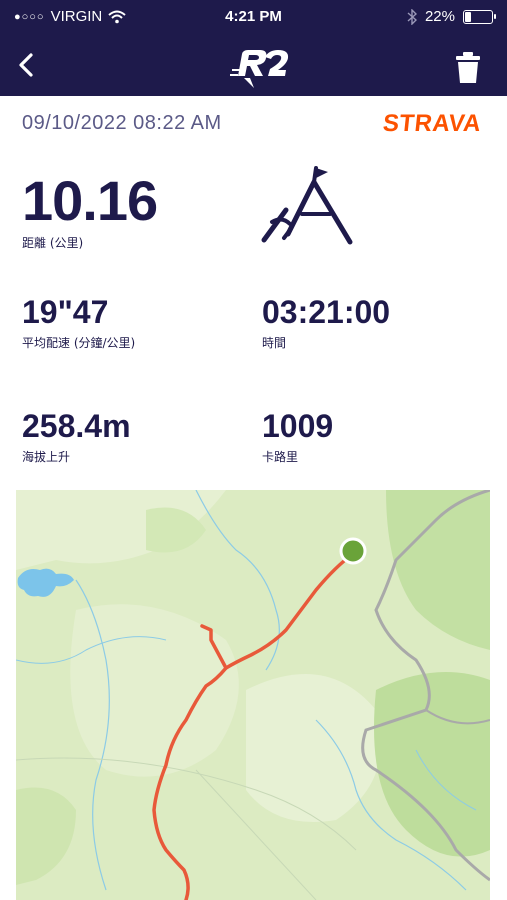 Image resolution: width=507 pixels, height=900 pixels. I want to click on mountain-flag-icon, so click(307, 205).